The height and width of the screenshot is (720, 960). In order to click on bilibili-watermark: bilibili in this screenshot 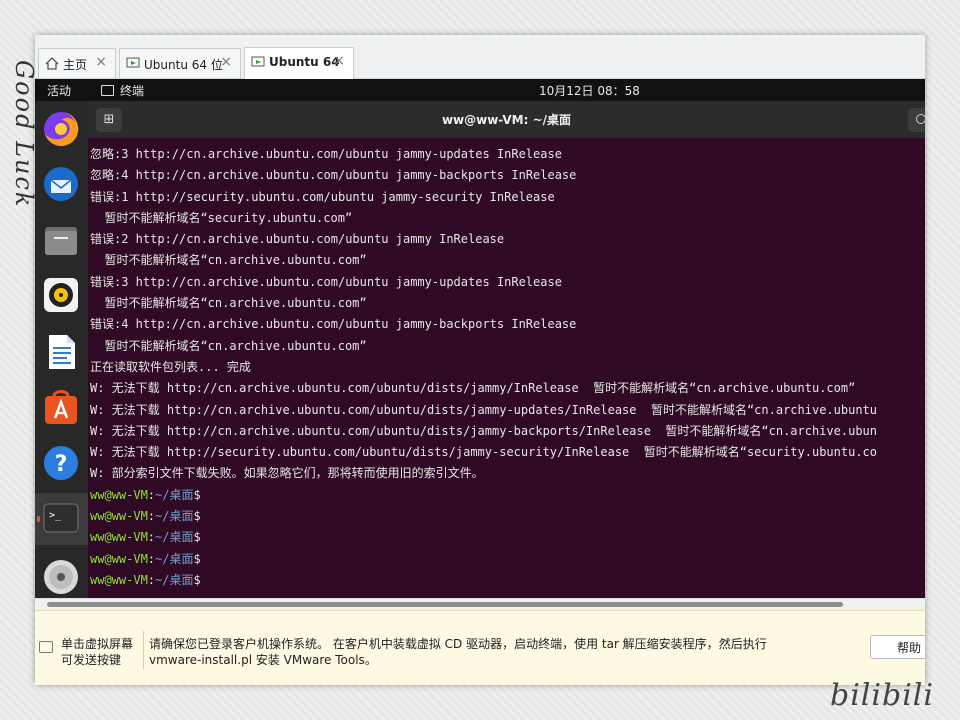, I will do `click(882, 695)`.